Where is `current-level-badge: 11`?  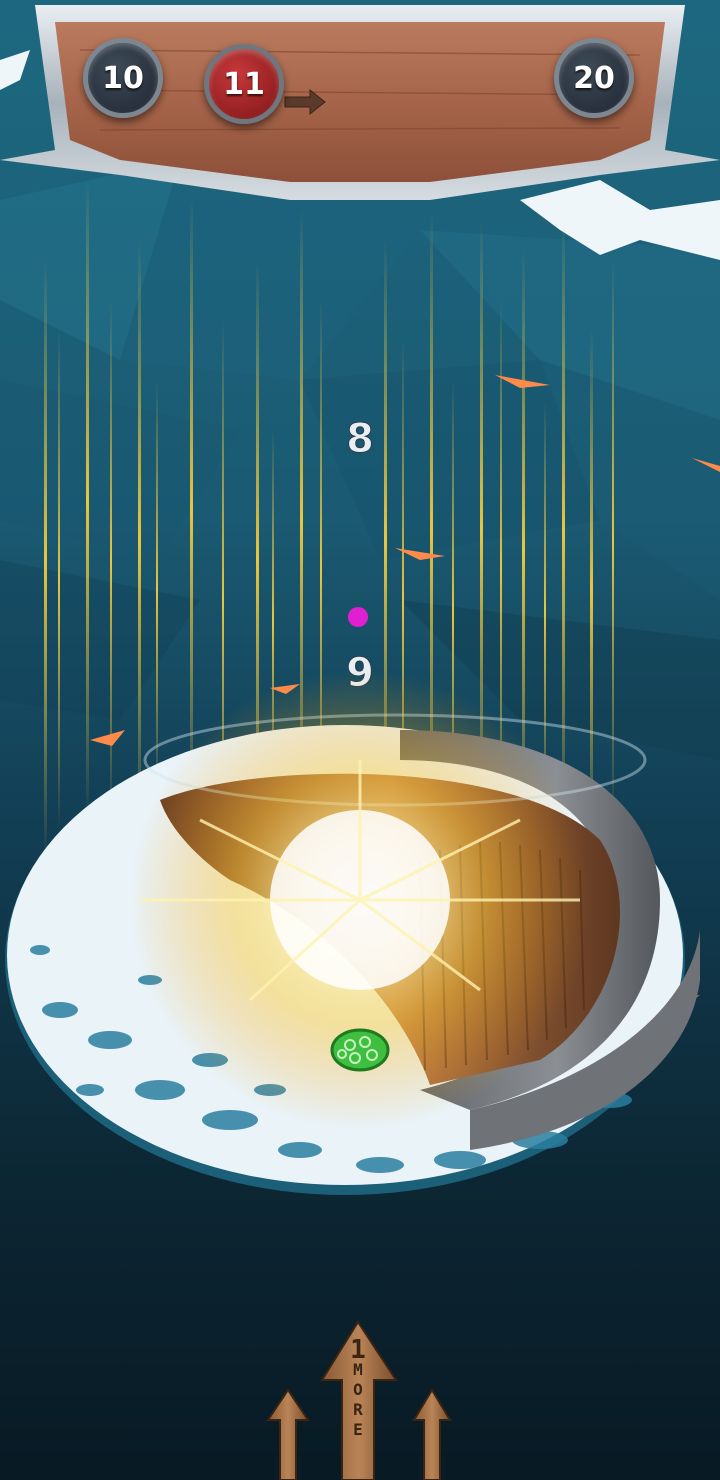
current-level-badge: 11 is located at coordinates (244, 84).